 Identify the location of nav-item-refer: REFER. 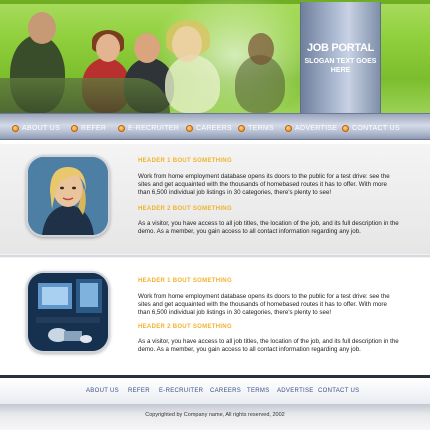
(88, 128).